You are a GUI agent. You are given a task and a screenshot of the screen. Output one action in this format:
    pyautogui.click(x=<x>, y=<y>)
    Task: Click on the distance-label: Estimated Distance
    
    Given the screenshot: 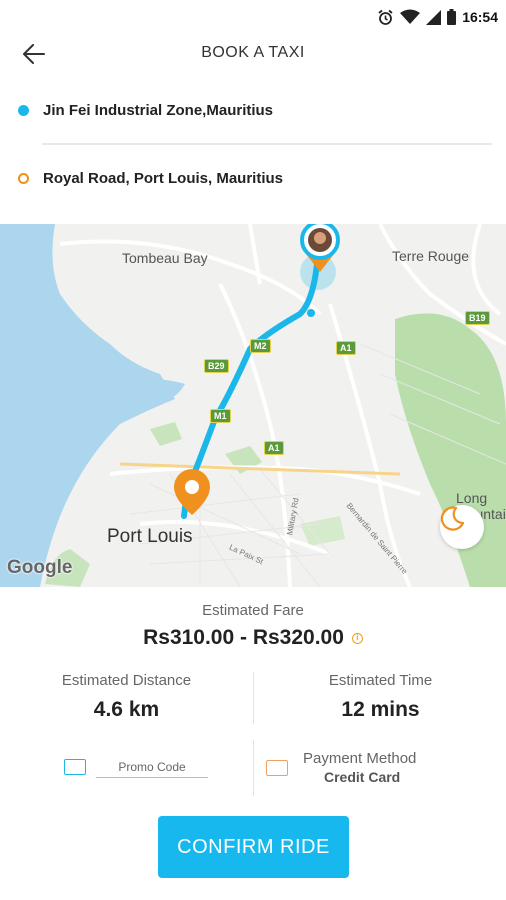 What is the action you would take?
    pyautogui.click(x=126, y=680)
    